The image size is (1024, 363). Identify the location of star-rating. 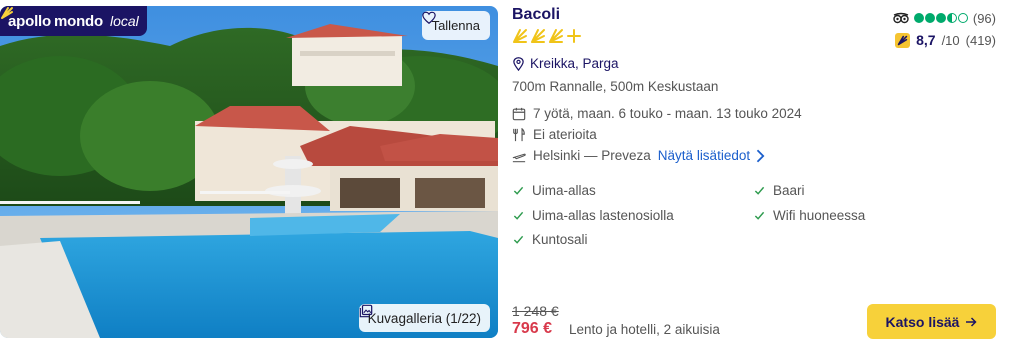
(547, 36).